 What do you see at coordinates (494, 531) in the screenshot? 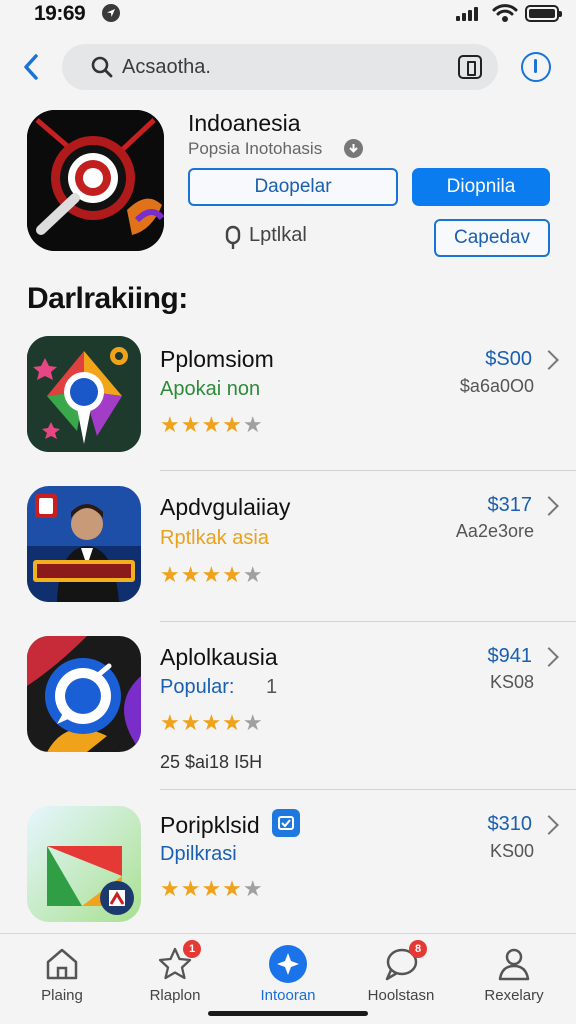
I see `app-size: Aa2e3ore` at bounding box center [494, 531].